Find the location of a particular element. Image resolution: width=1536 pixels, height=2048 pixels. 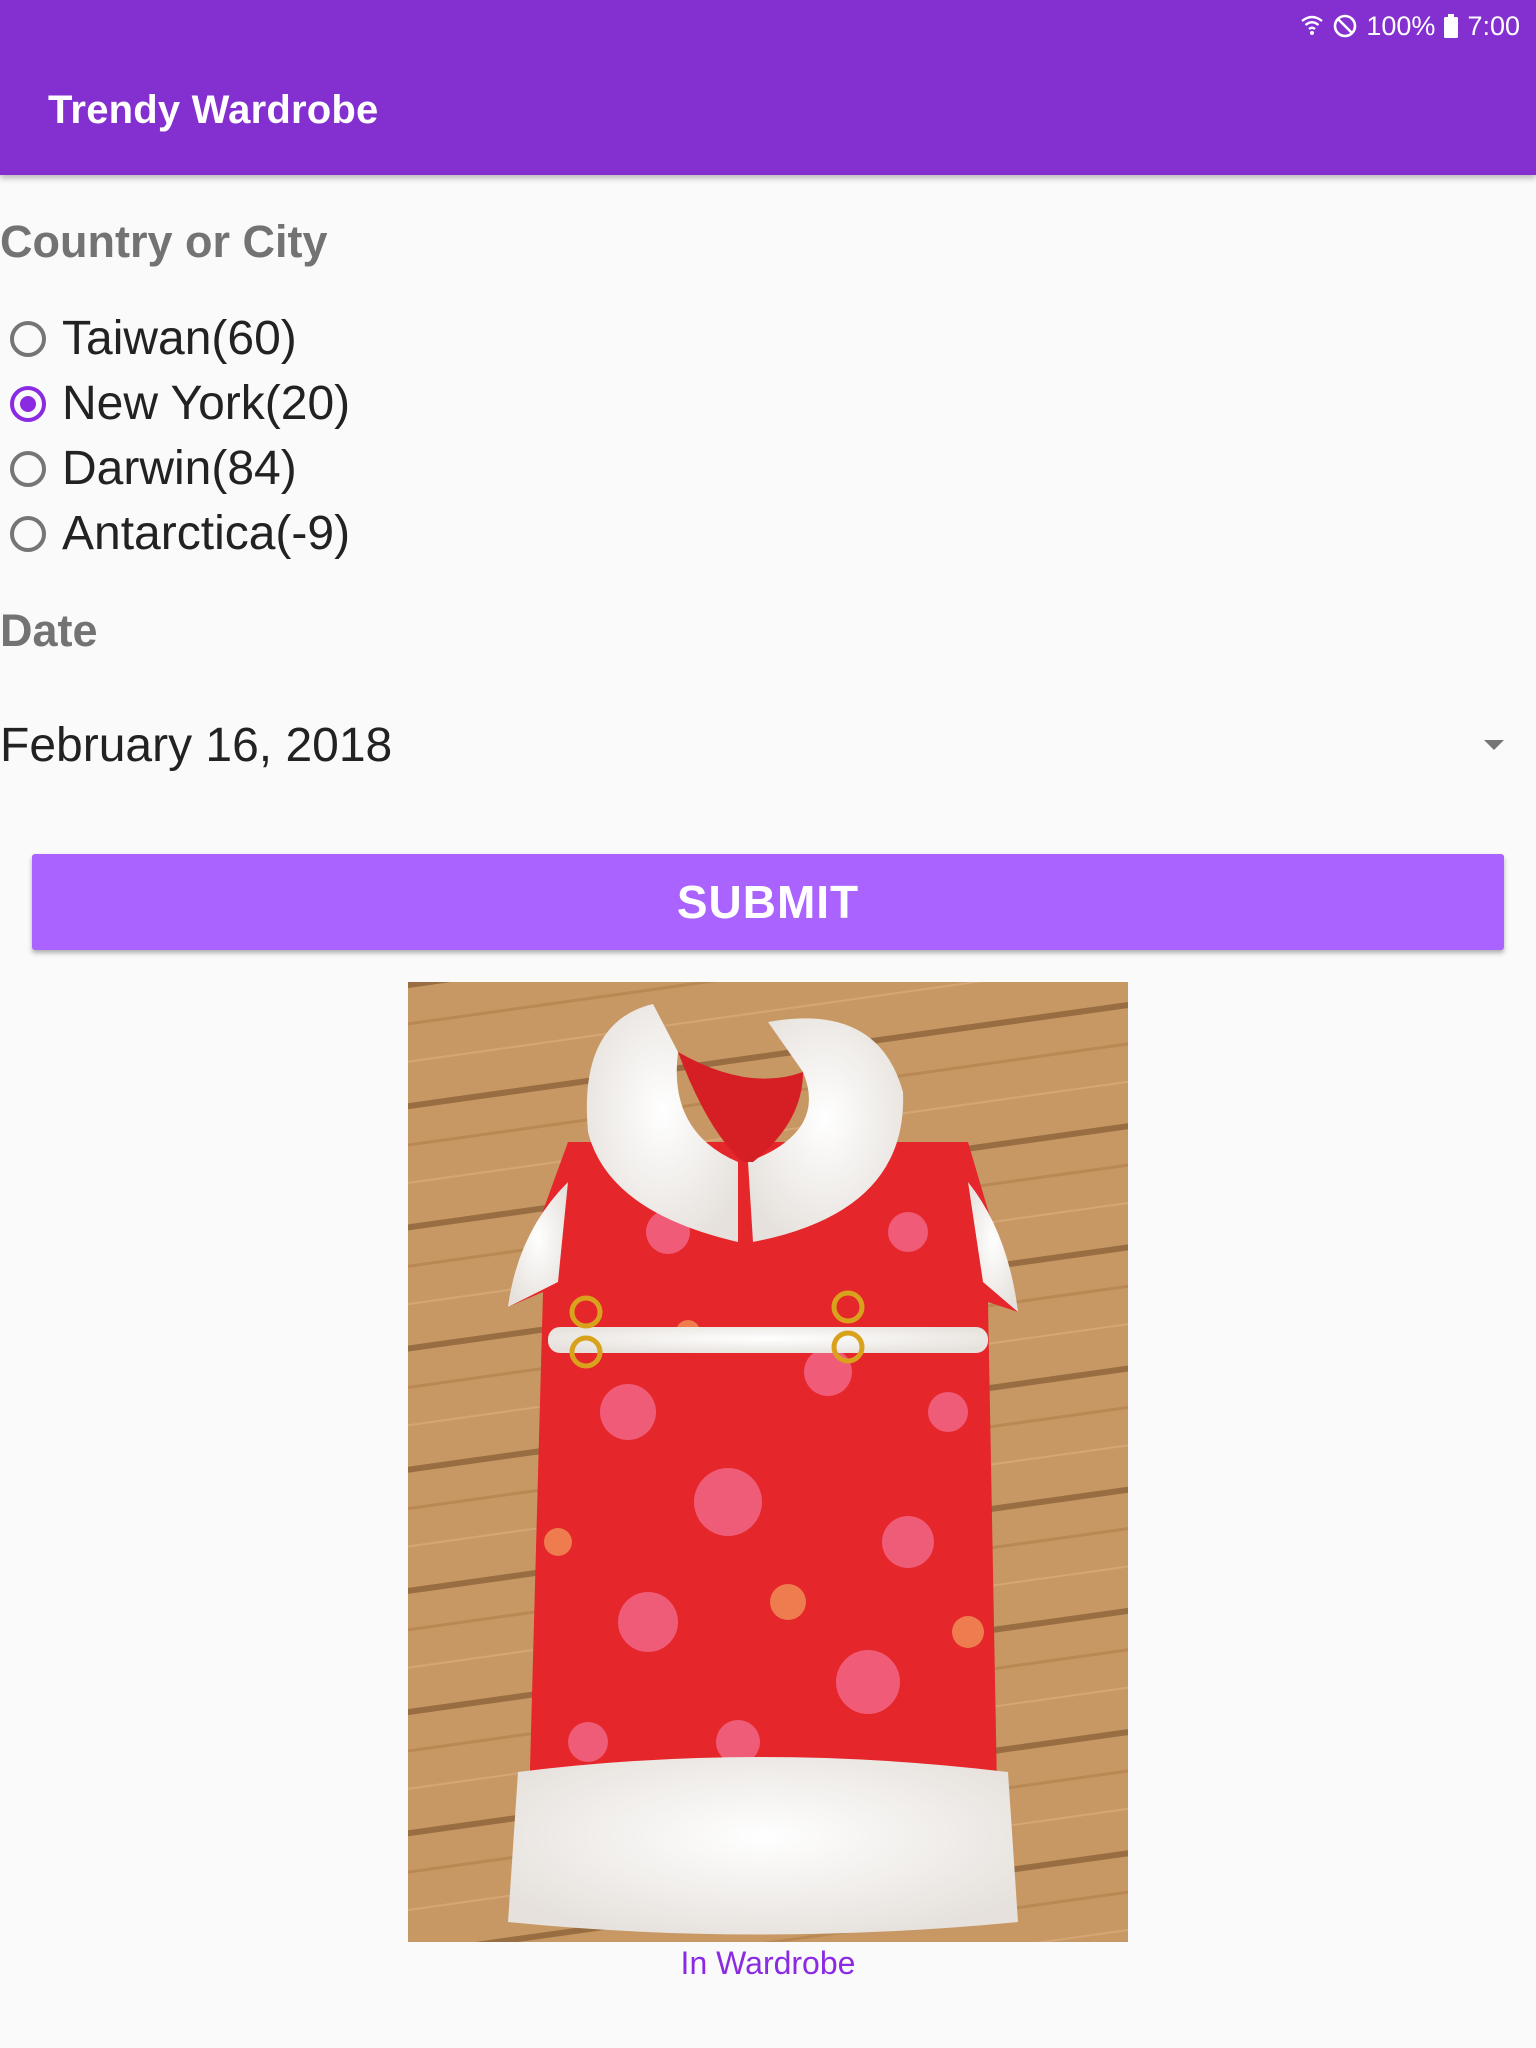

do-not-disturb-icon is located at coordinates (1345, 26).